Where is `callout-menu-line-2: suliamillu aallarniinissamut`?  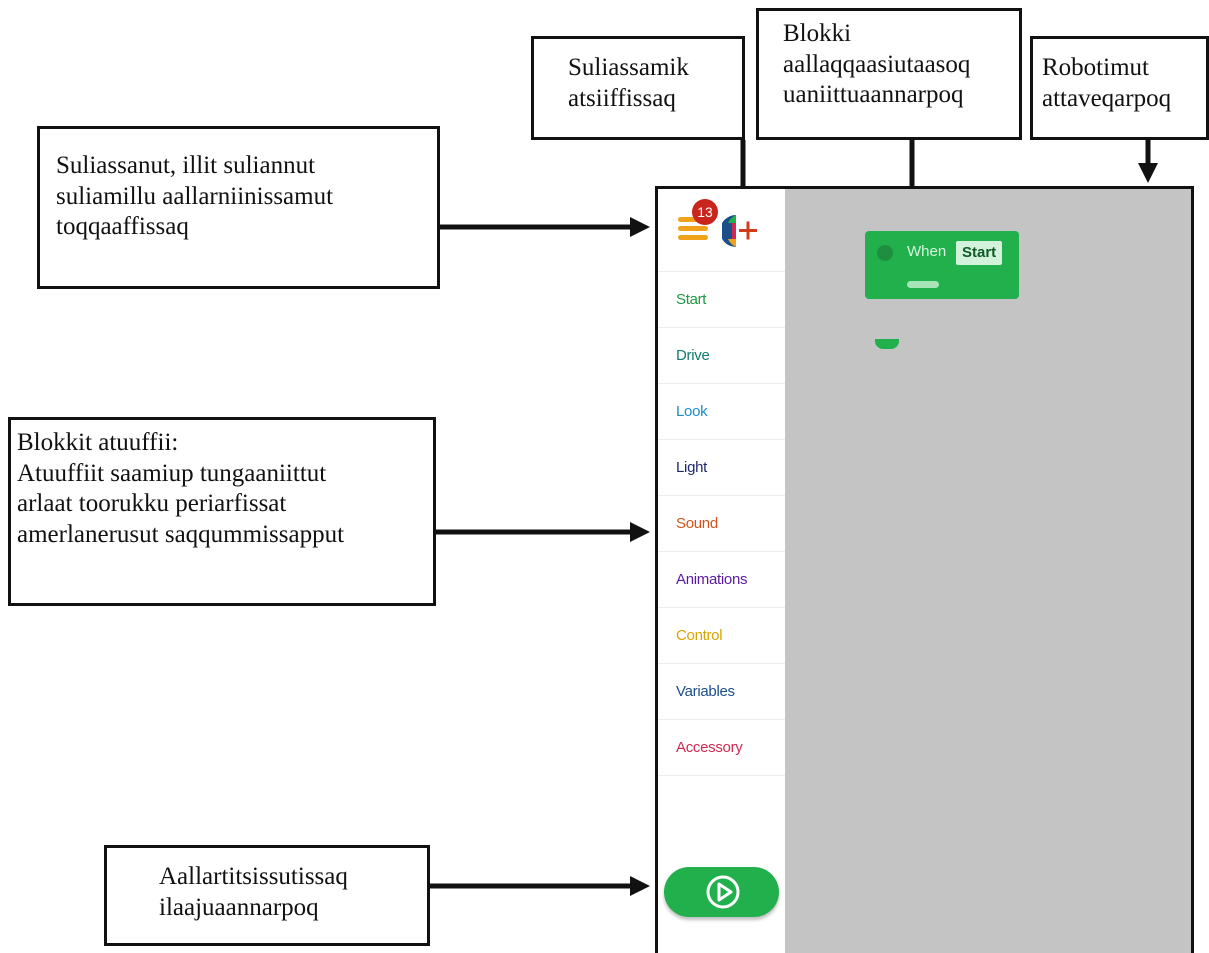
callout-menu-line-2: suliamillu aallarniinissamut is located at coordinates (195, 196).